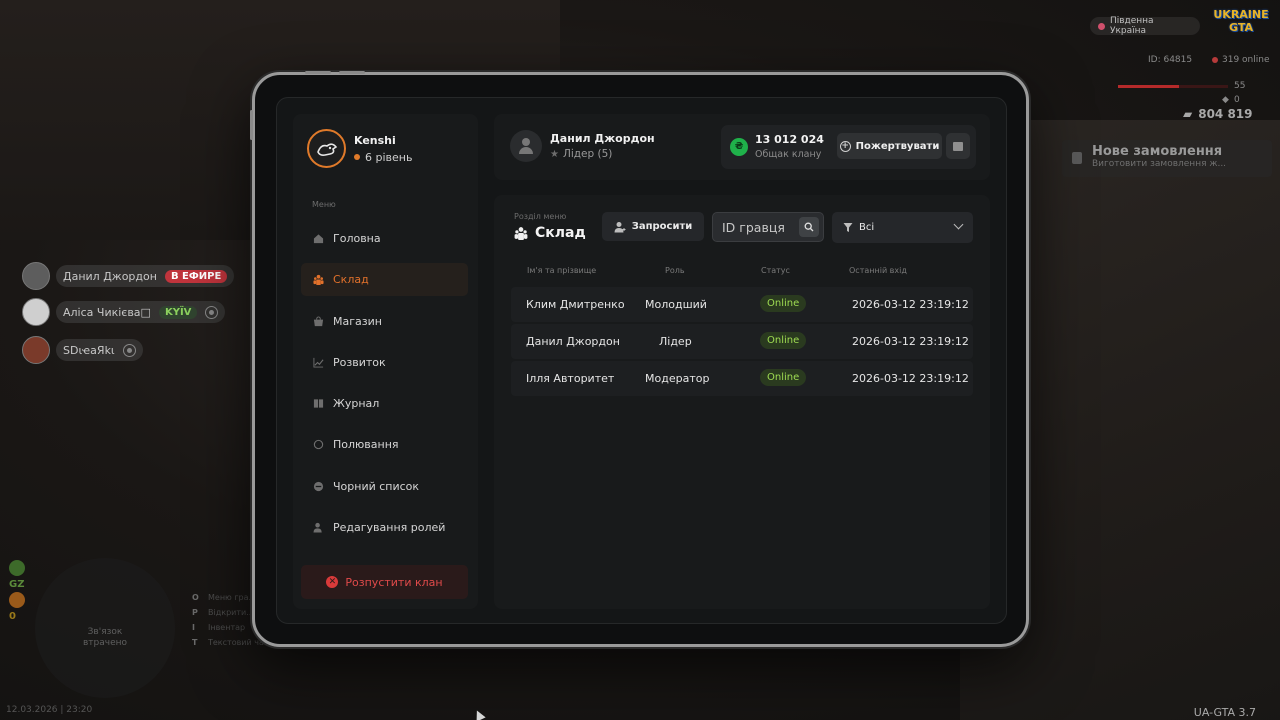 The height and width of the screenshot is (720, 1280). Describe the element at coordinates (1077, 158) in the screenshot. I see `order-icon` at that location.